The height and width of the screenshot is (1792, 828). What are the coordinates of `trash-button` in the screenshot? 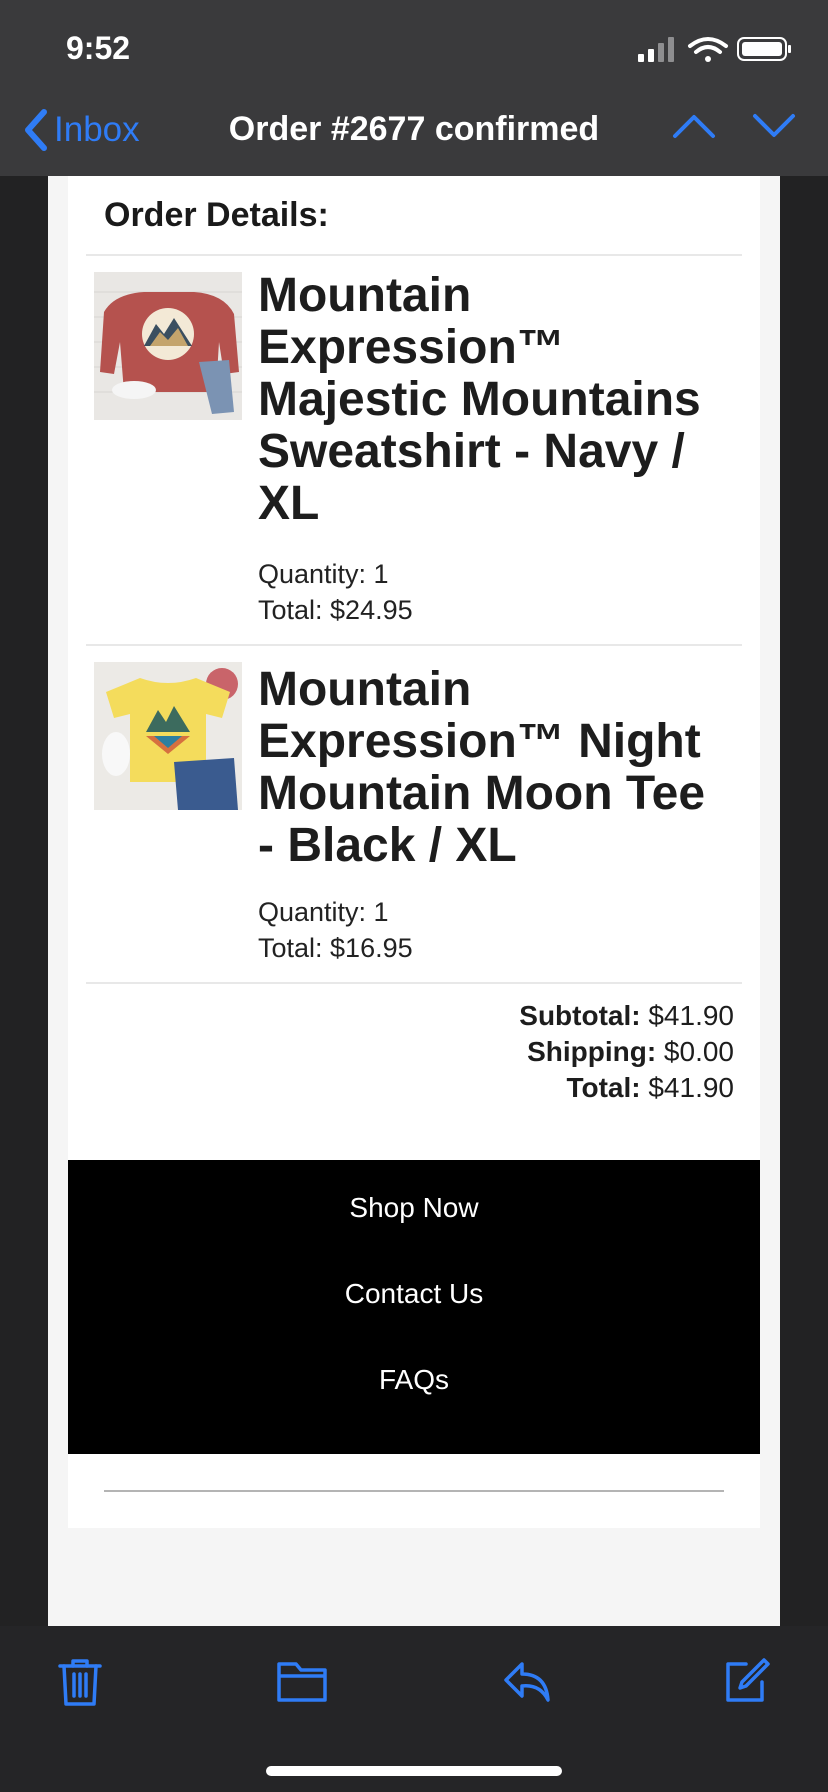 It's located at (80, 1684).